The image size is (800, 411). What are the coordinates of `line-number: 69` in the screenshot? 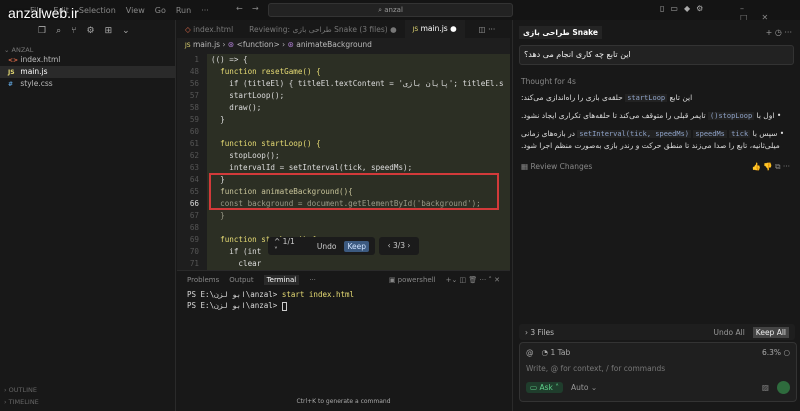 It's located at (194, 239).